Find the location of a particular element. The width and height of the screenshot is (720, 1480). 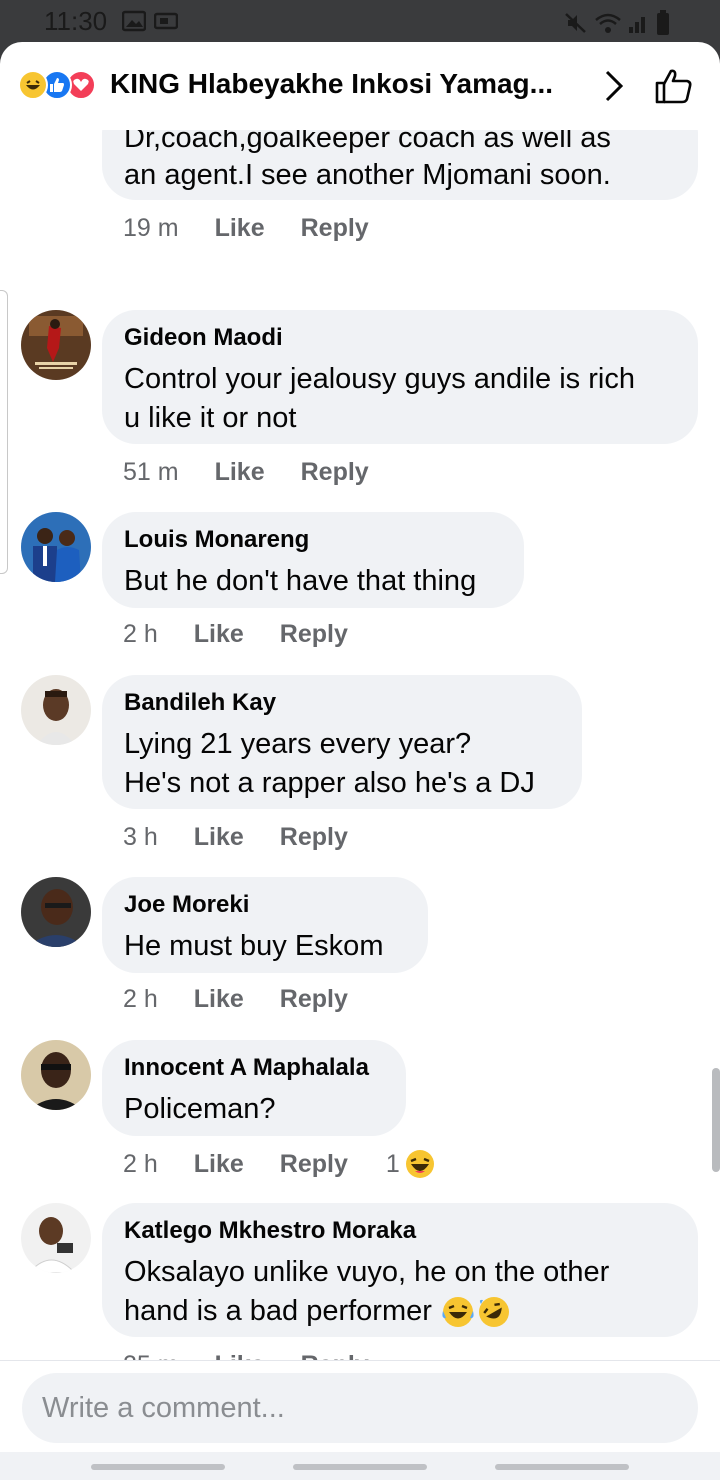

mute-icon is located at coordinates (575, 23).